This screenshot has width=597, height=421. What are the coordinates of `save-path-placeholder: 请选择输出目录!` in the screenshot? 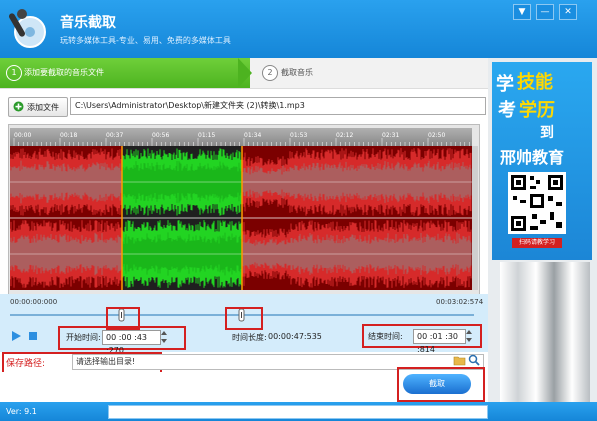 It's located at (106, 361).